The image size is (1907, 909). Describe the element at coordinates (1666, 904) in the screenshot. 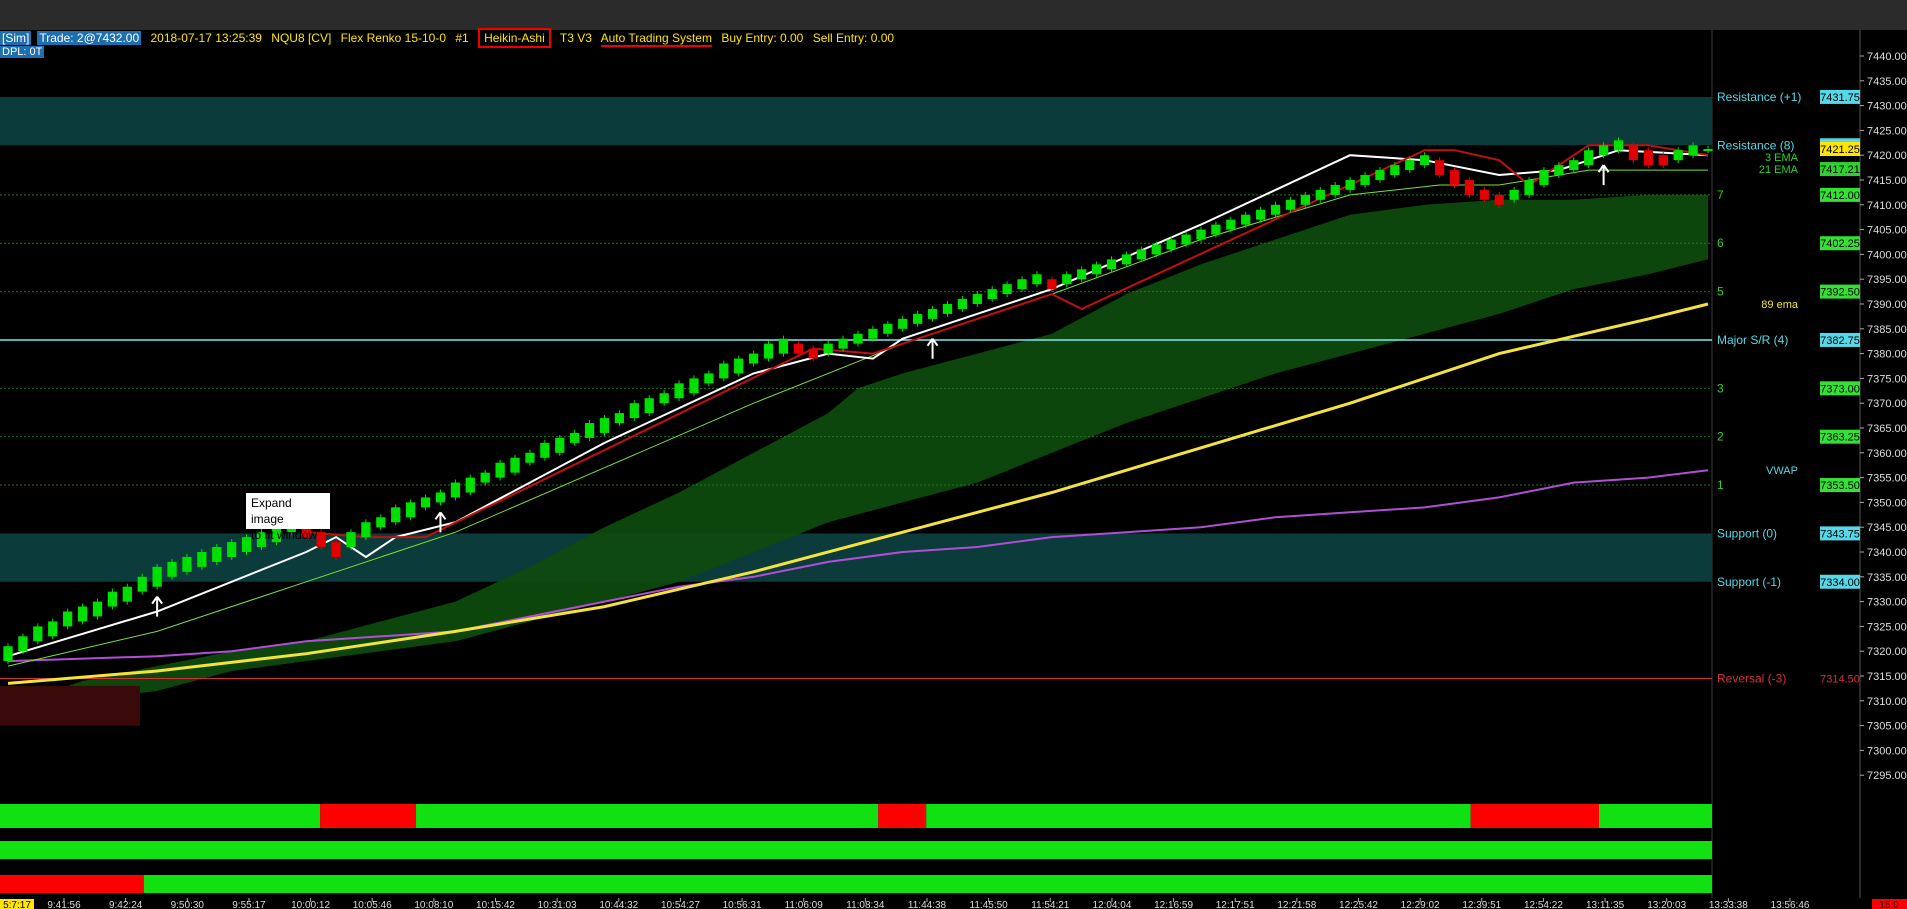

I see `x-tick-label: 13:20:03` at that location.